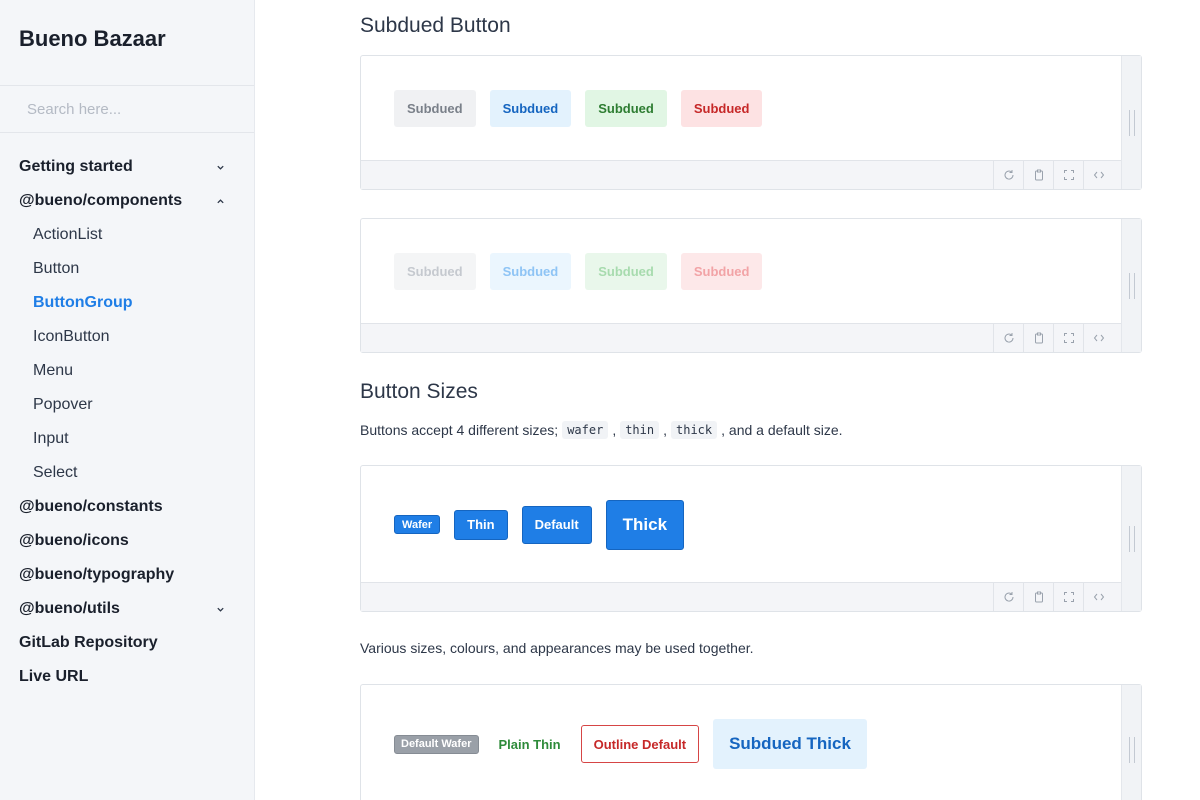  What do you see at coordinates (481, 524) in the screenshot?
I see `thin-button: Thin` at bounding box center [481, 524].